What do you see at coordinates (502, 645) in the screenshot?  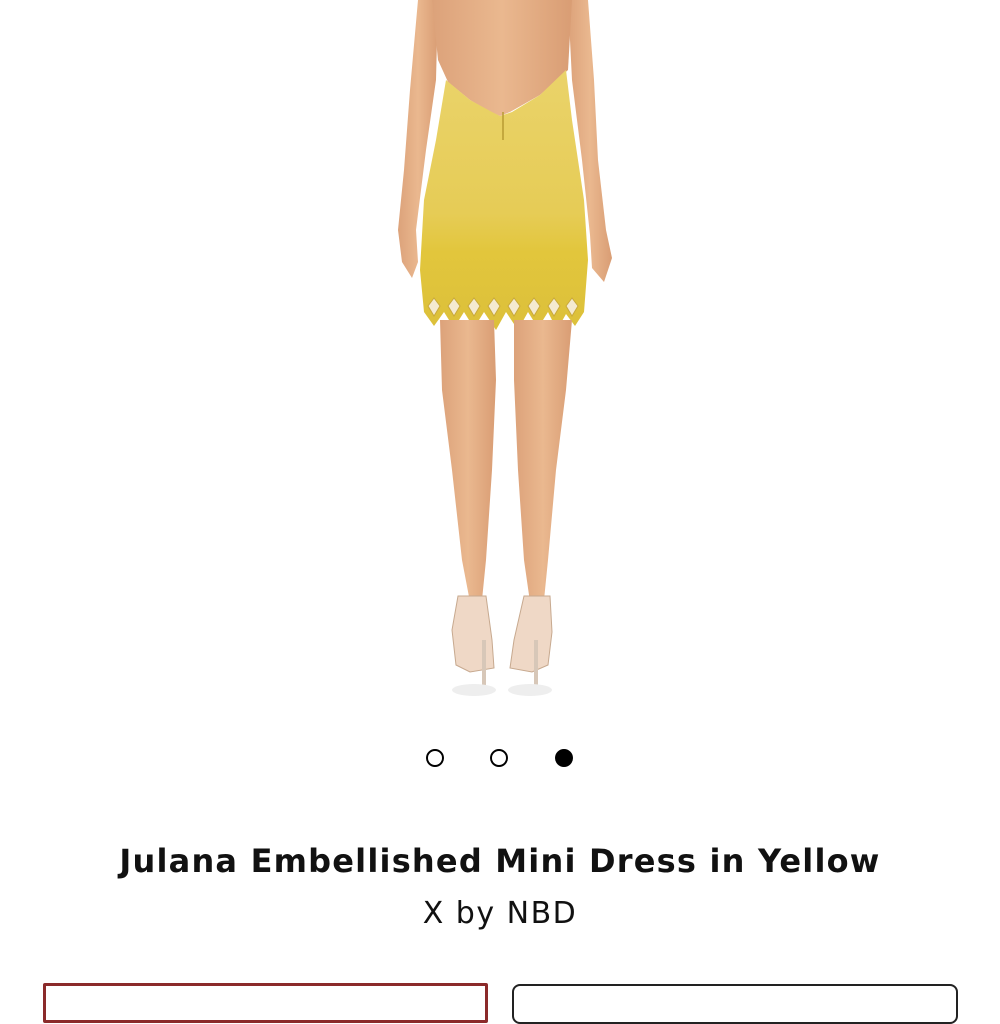 I see `shoes` at bounding box center [502, 645].